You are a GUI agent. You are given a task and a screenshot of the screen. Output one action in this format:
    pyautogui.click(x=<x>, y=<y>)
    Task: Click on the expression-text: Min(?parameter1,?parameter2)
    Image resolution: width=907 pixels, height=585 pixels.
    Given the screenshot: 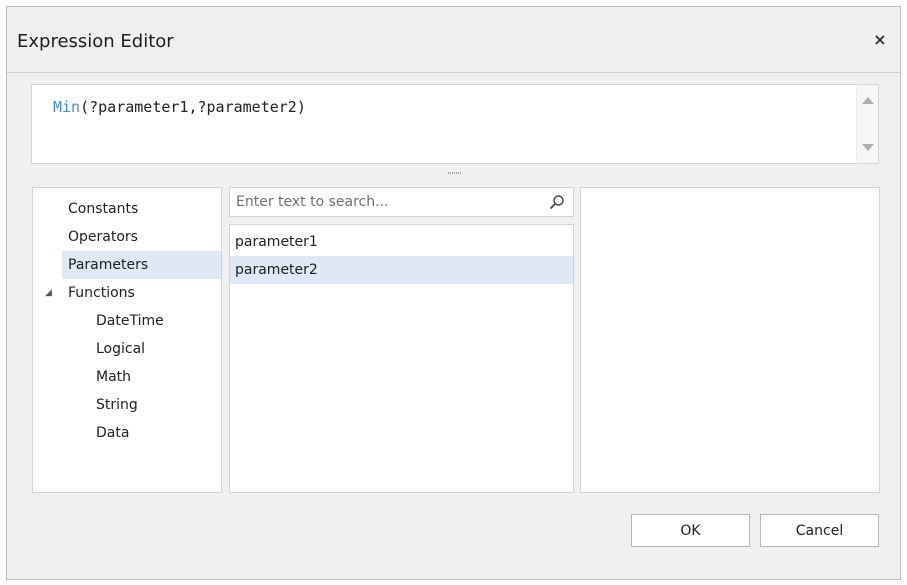 What is the action you would take?
    pyautogui.click(x=179, y=107)
    